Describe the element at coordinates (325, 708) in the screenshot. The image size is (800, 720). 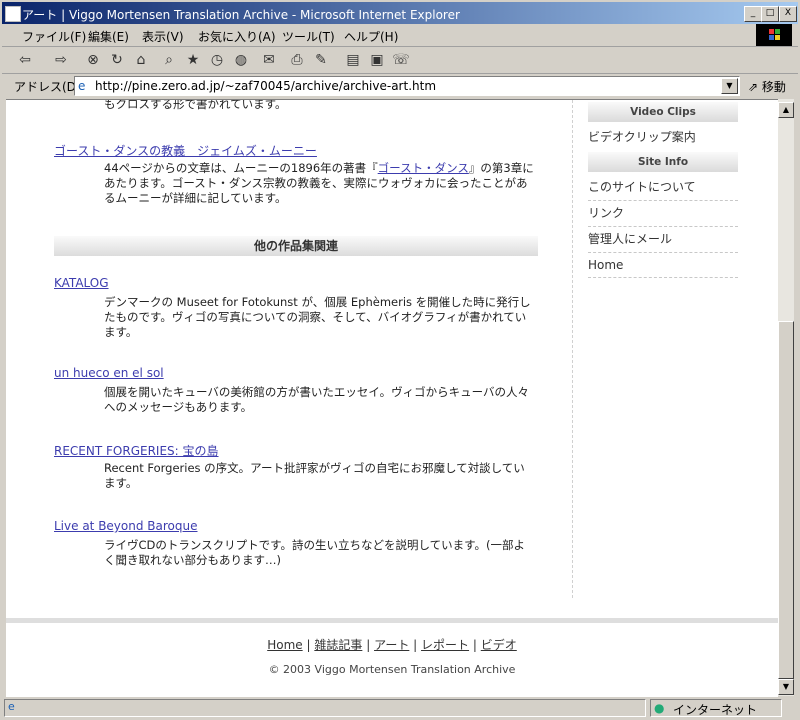
I see `status-text: e` at that location.